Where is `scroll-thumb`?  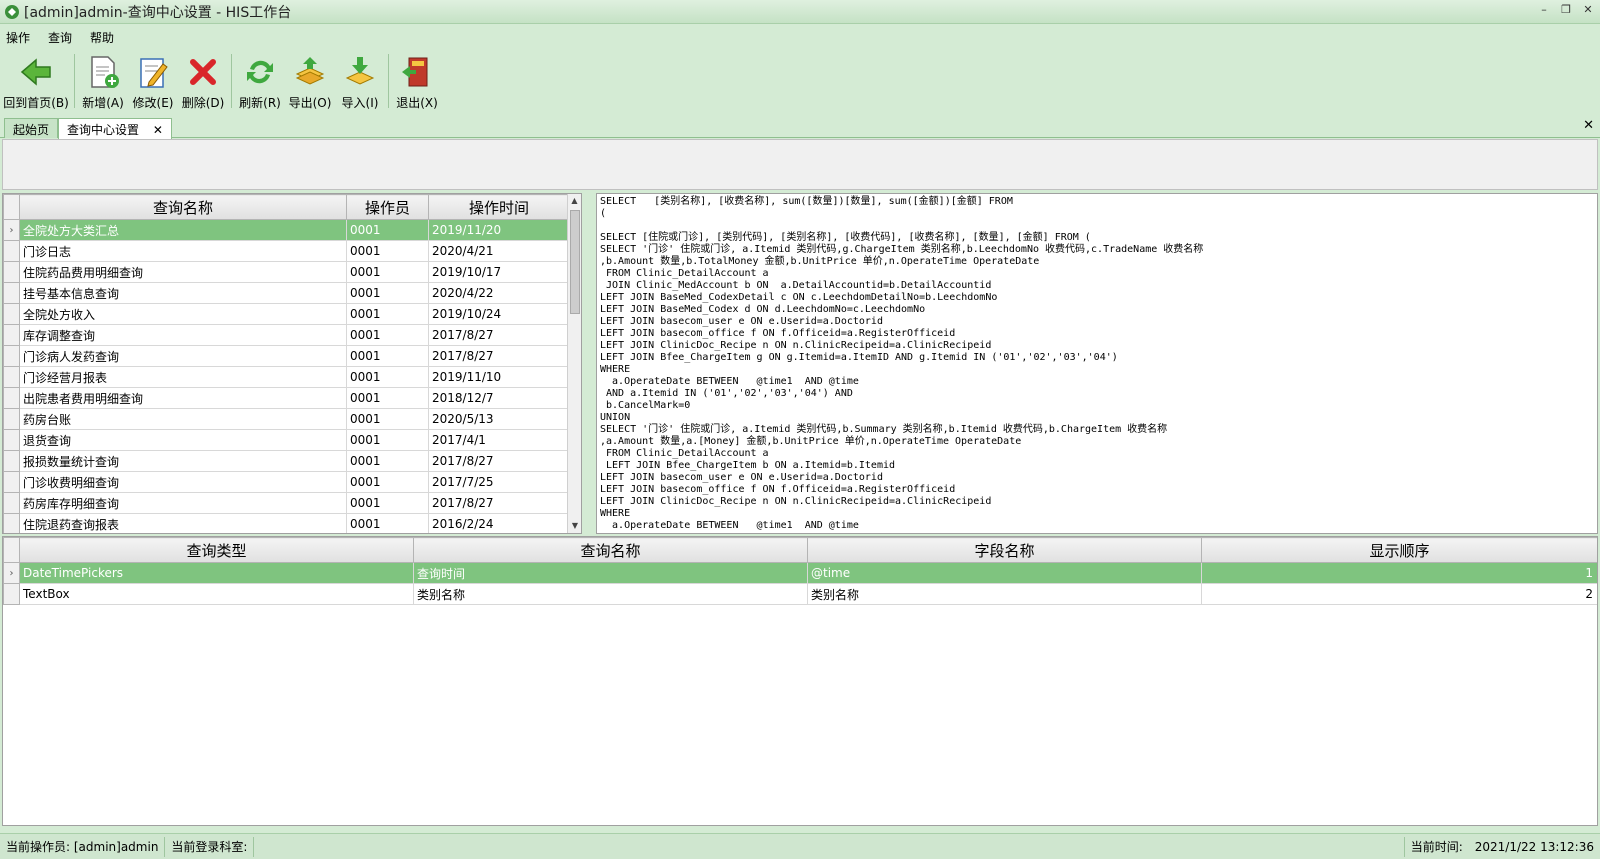 scroll-thumb is located at coordinates (575, 262).